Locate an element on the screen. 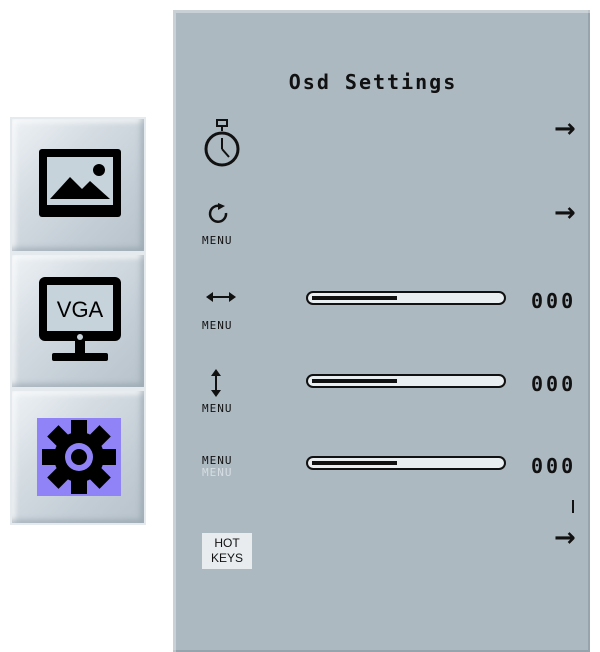 Image resolution: width=600 pixels, height=652 pixels. rotation-submenu-arrow: → is located at coordinates (565, 213).